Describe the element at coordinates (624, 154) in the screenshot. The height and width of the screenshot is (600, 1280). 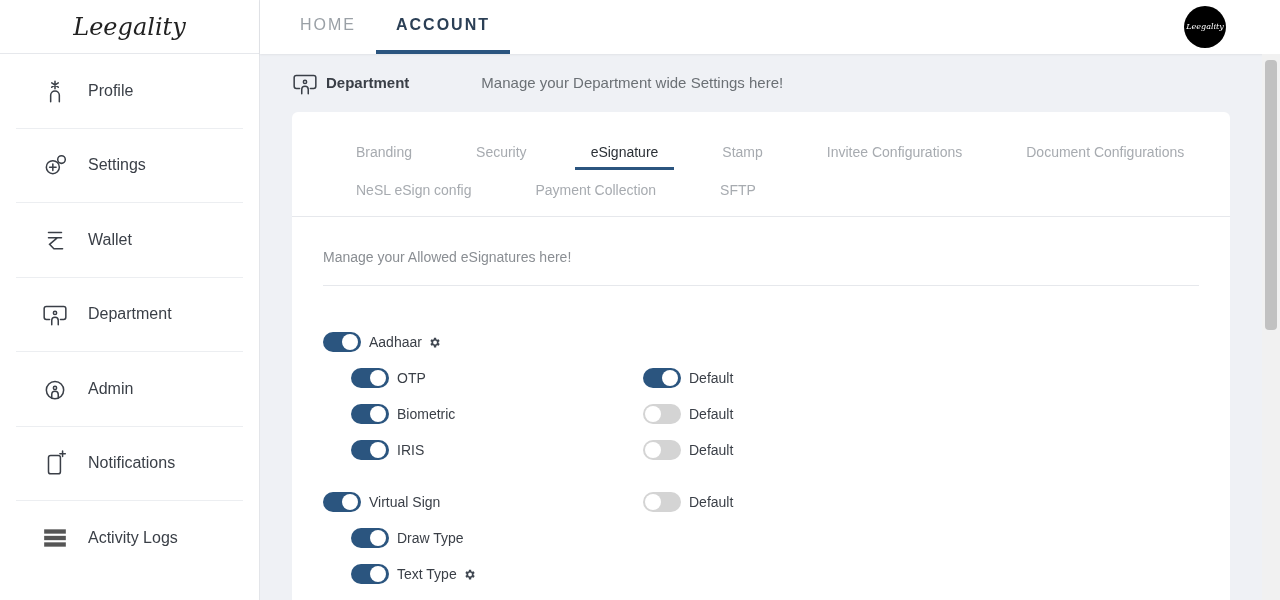
I see `tab: eSignature` at that location.